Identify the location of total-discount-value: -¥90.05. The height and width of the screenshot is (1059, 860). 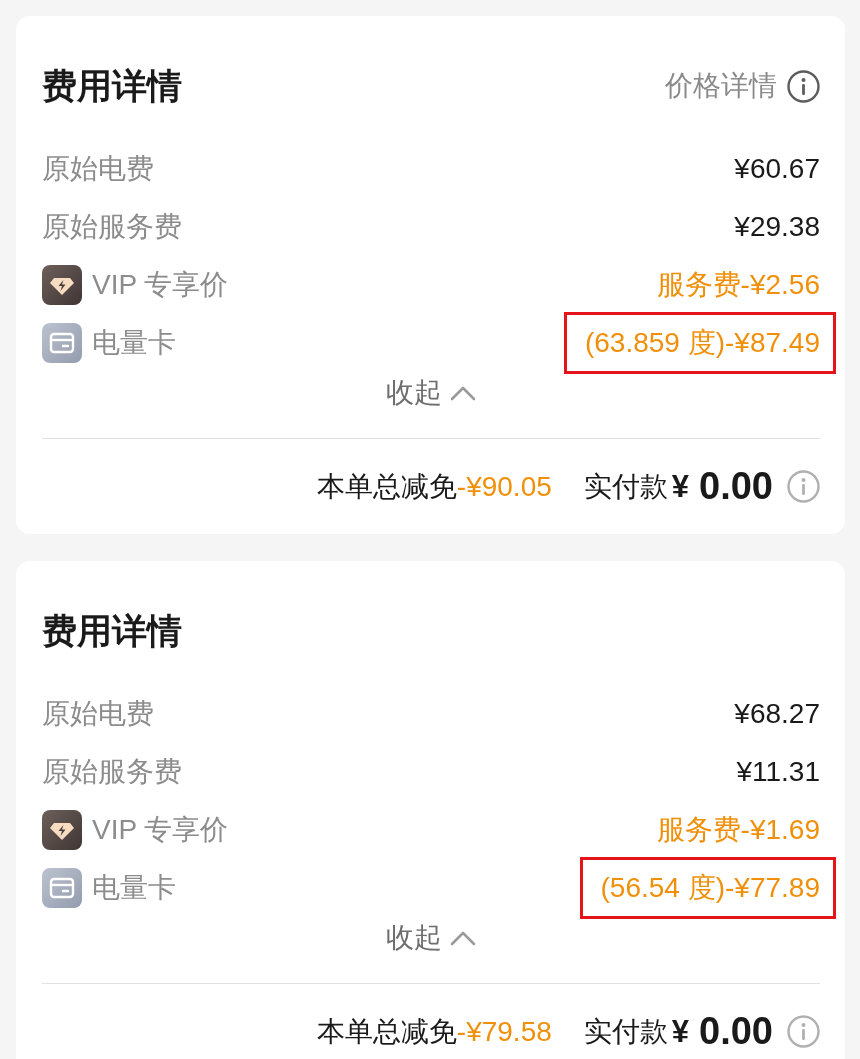
(504, 486).